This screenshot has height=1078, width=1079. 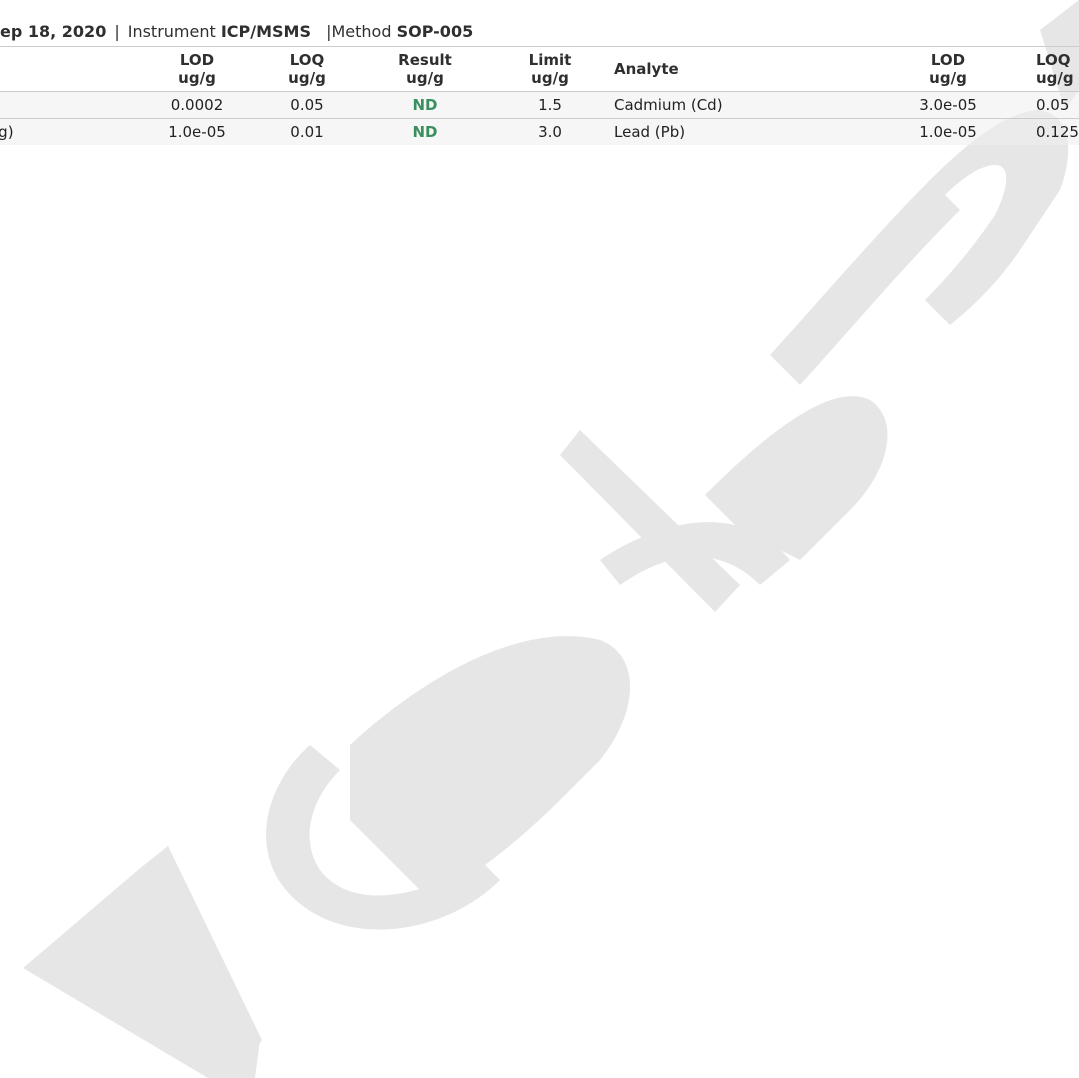 I want to click on analyte-name: Lead (Pb), so click(x=650, y=132).